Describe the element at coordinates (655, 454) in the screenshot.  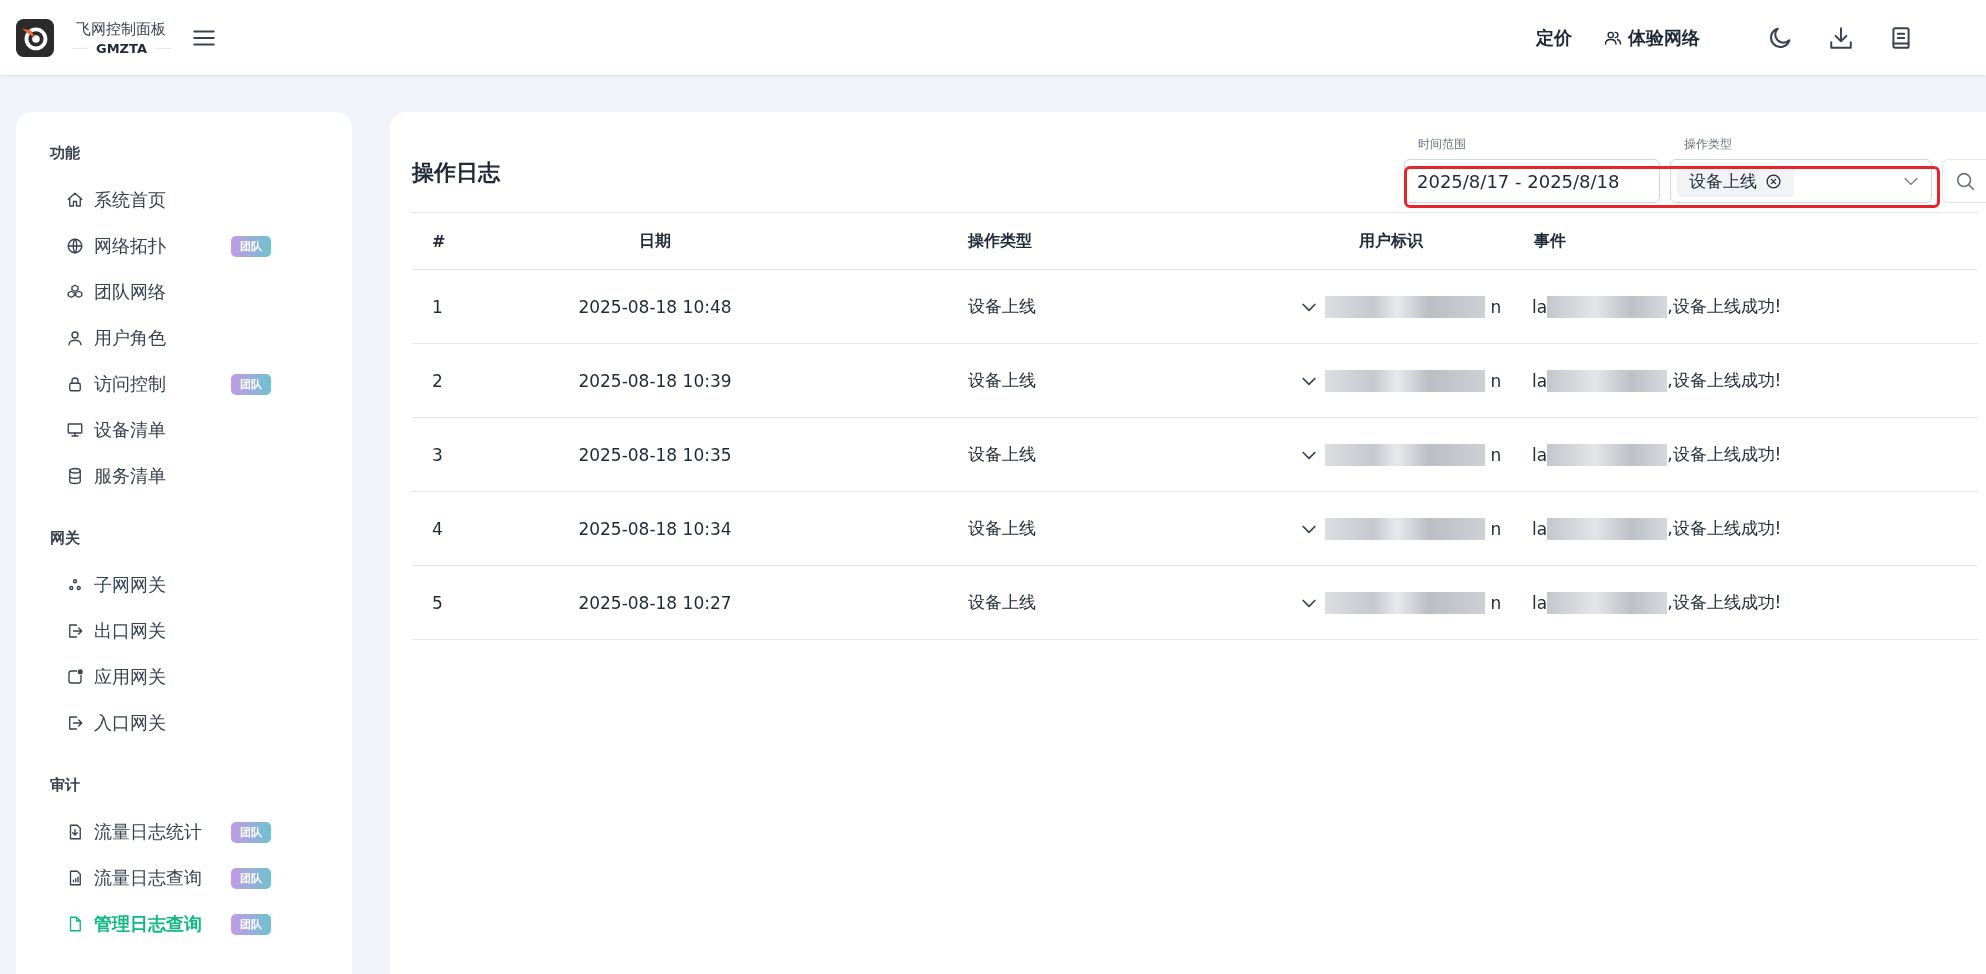
I see `table-cell: 2025-08-18 10:35` at that location.